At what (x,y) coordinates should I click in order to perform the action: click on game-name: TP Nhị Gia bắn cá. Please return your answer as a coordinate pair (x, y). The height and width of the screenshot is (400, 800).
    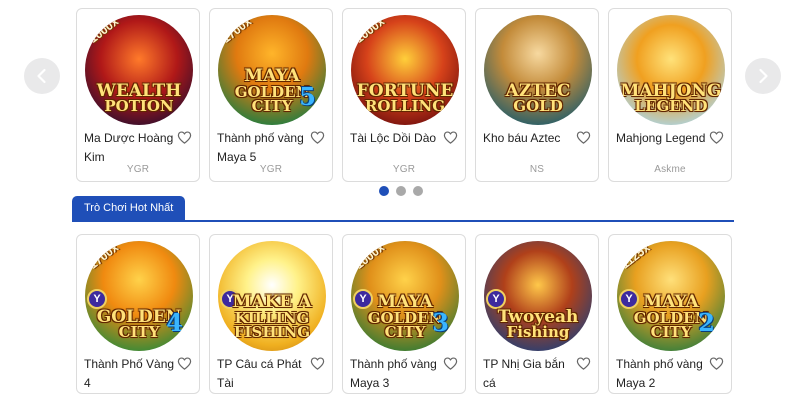
    Looking at the image, I should click on (531, 374).